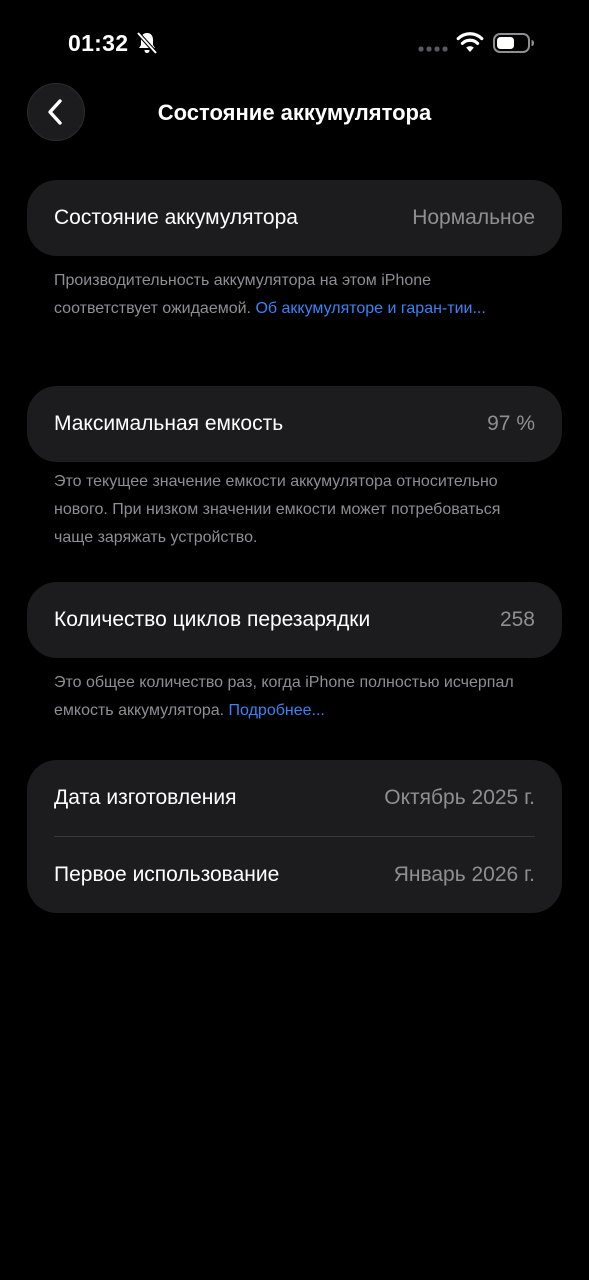 Image resolution: width=589 pixels, height=1280 pixels. I want to click on status-bar: 01:32, so click(294, 44).